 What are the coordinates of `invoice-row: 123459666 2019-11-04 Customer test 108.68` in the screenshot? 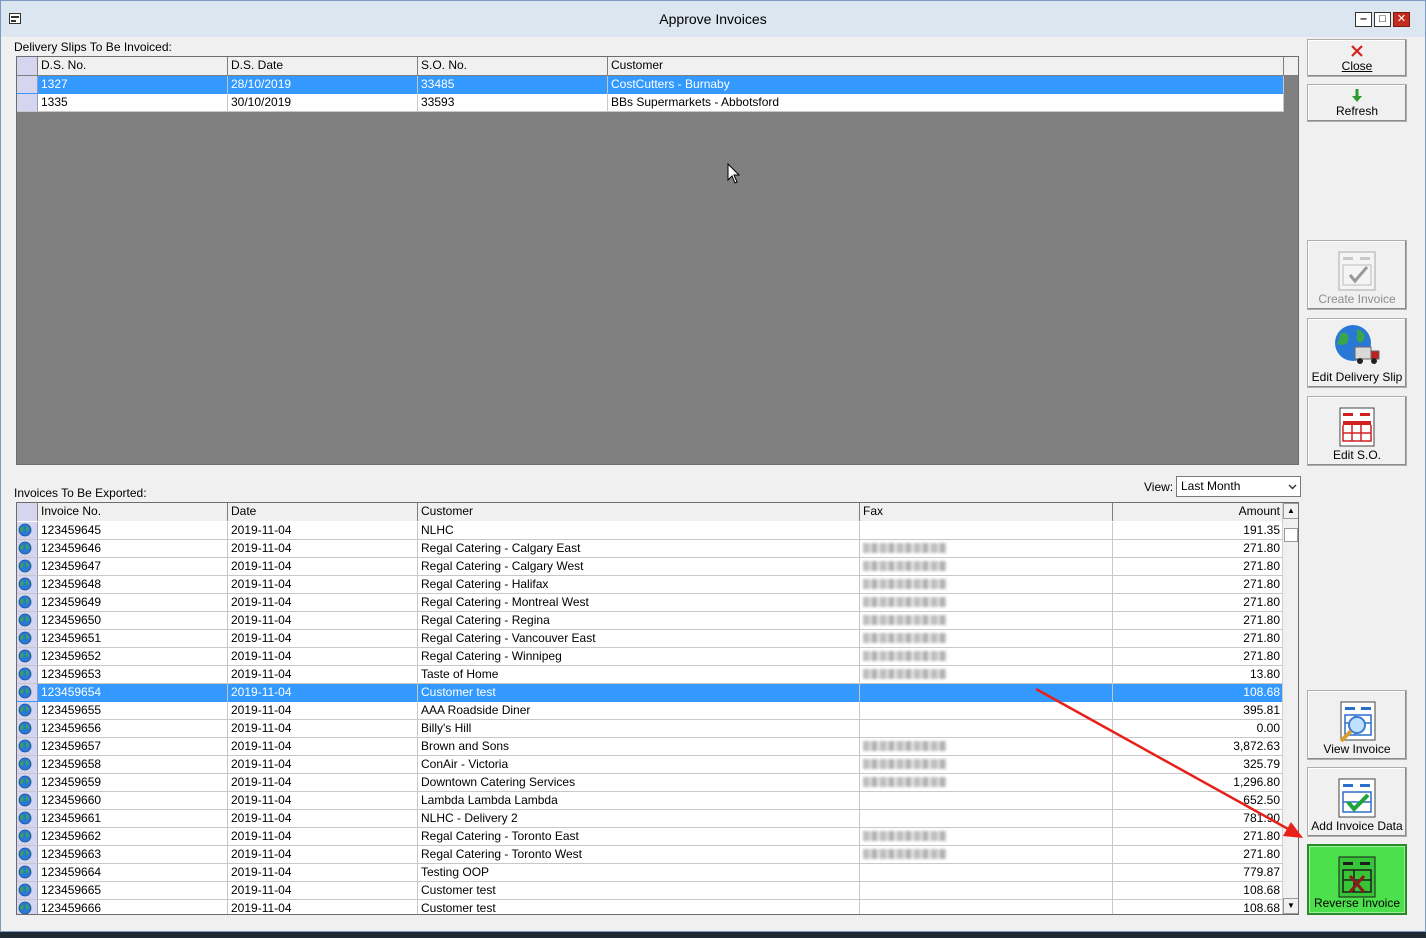 It's located at (650, 907).